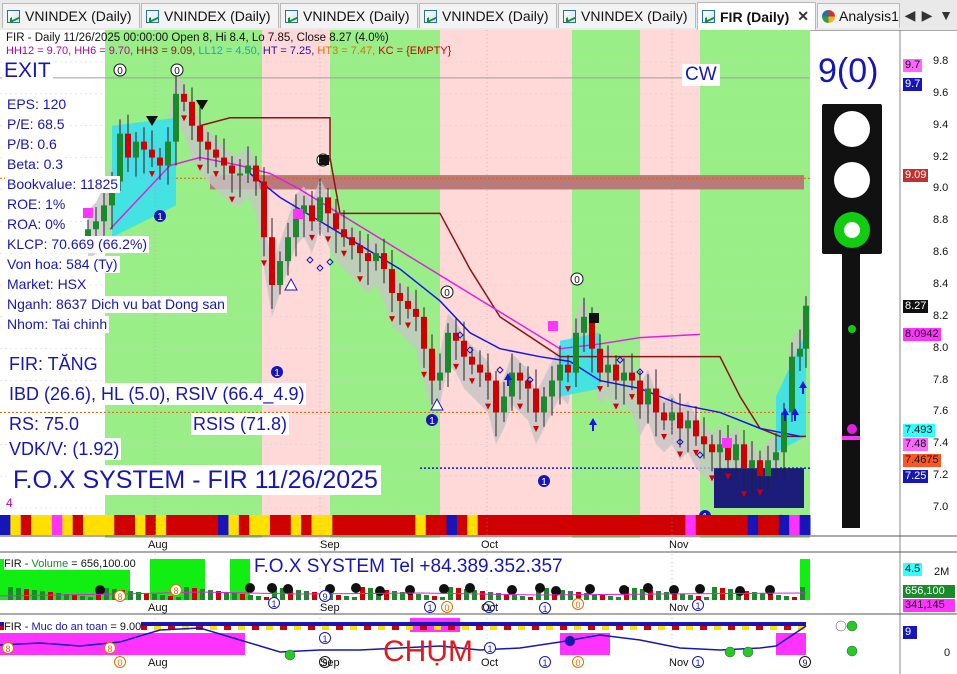 This screenshot has height=674, width=957. Describe the element at coordinates (195, 480) in the screenshot. I see `fox-system-title: F.O.X SYSTEM - FIR 11/26/2025` at that location.